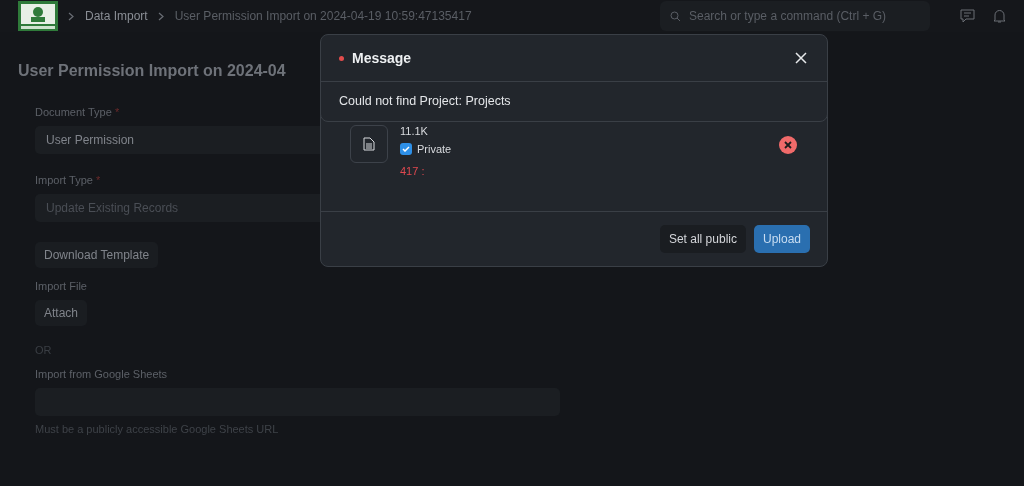  Describe the element at coordinates (801, 58) in the screenshot. I see `close-button` at that location.